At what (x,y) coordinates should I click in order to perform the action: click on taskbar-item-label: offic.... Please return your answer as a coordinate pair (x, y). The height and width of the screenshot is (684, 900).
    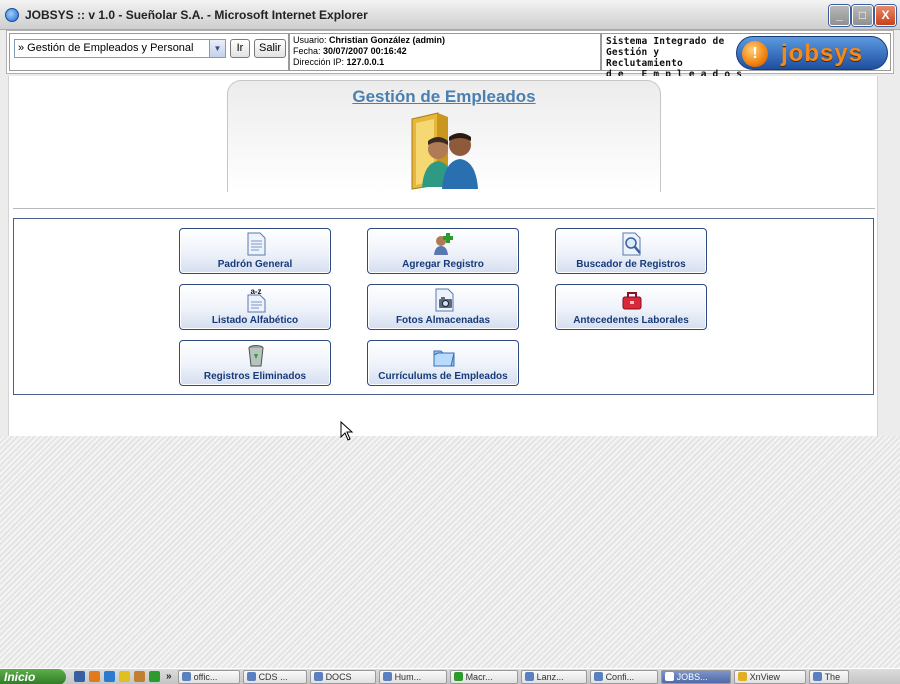
    Looking at the image, I should click on (205, 676).